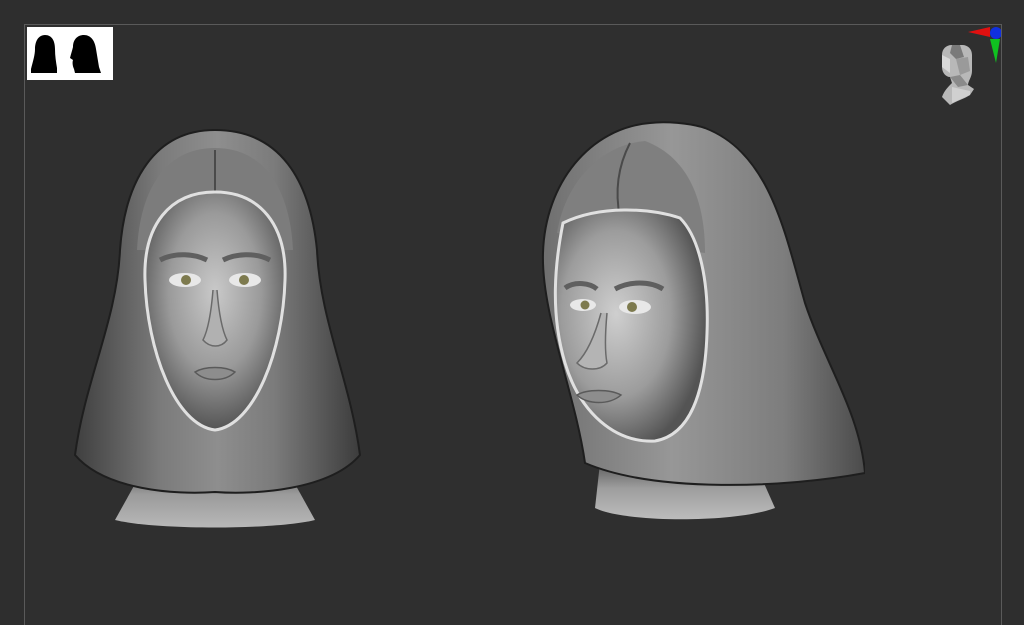  Describe the element at coordinates (958, 75) in the screenshot. I see `head-orientation-icon` at that location.